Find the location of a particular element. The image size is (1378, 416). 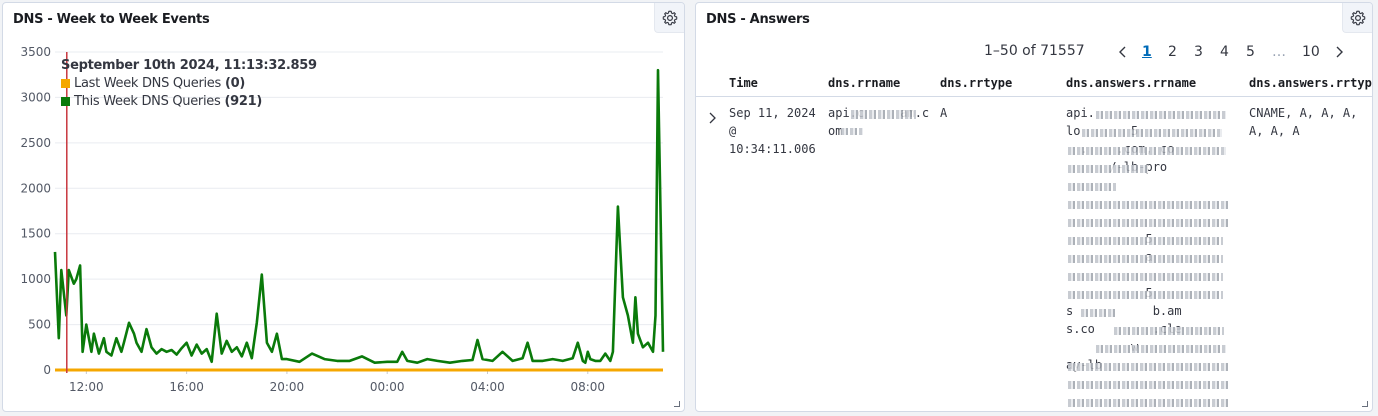

column-header-time: Time is located at coordinates (743, 83).